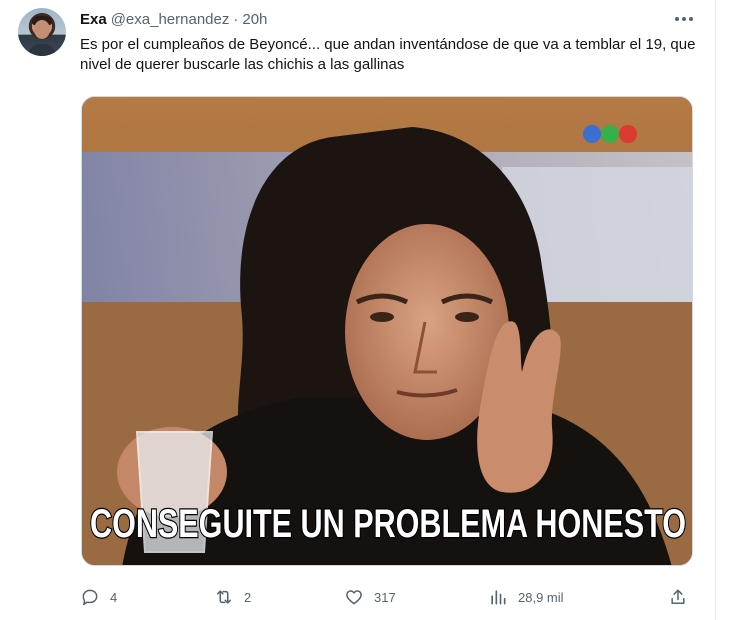 This screenshot has width=736, height=620. I want to click on tv-logo-icon, so click(610, 134).